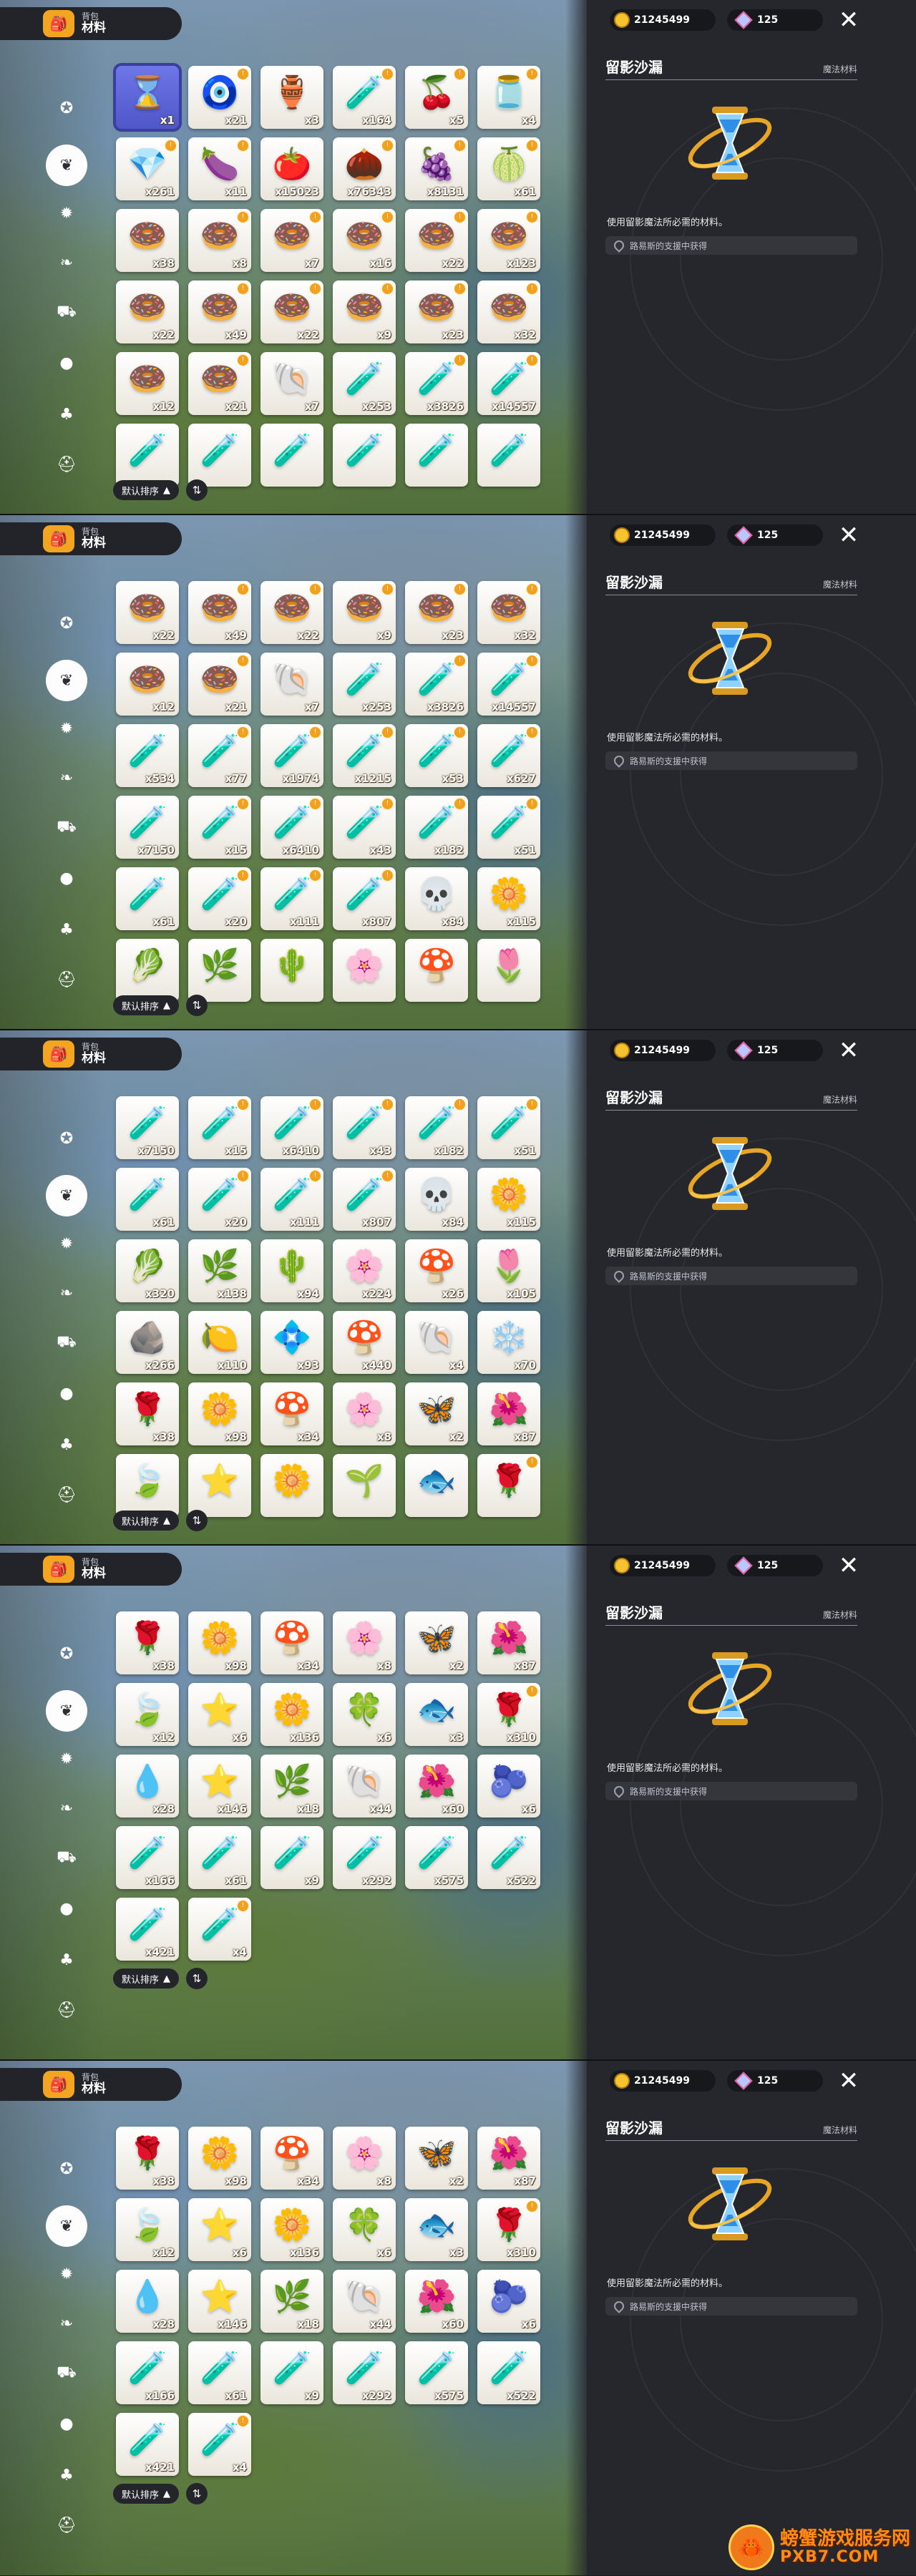 This screenshot has height=2576, width=916. Describe the element at coordinates (219, 898) in the screenshot. I see `inventory-slot: 🧪! x20` at that location.